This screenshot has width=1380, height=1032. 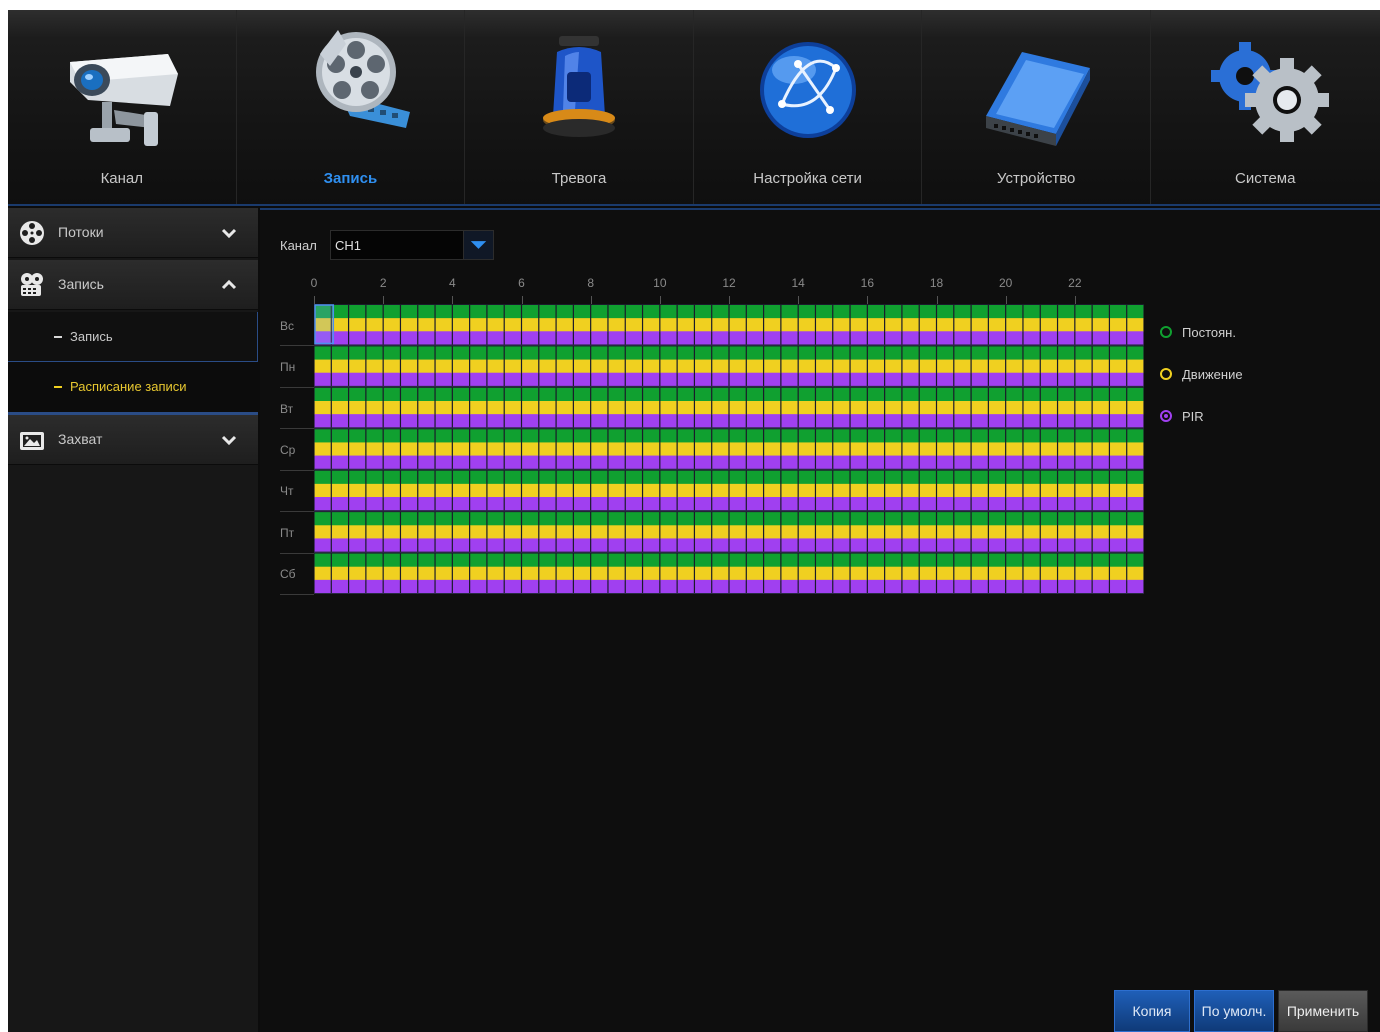 What do you see at coordinates (351, 107) in the screenshot?
I see `tab-record: Запись` at bounding box center [351, 107].